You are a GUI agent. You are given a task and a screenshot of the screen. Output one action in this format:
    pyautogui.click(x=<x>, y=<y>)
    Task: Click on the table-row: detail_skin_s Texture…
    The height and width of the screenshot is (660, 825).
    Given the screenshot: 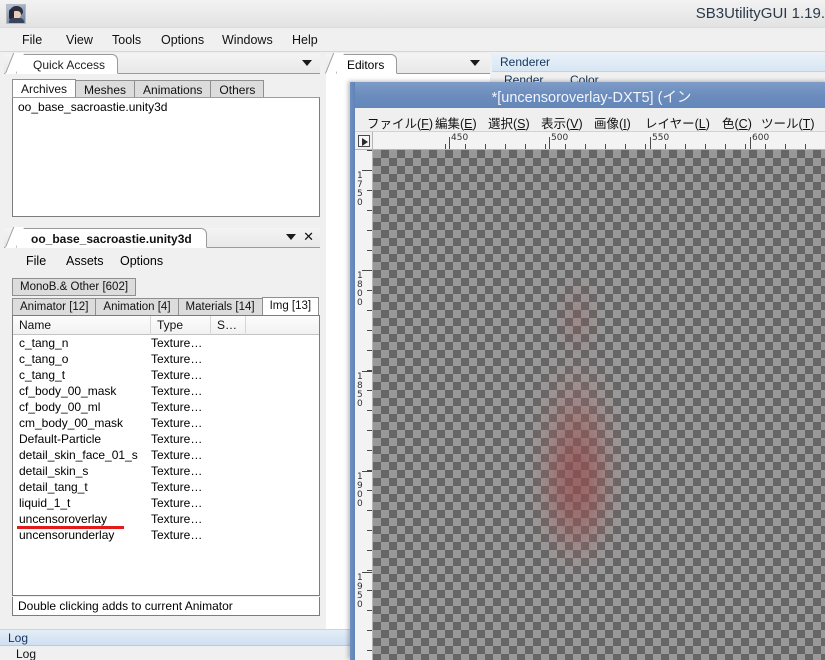 What is the action you would take?
    pyautogui.click(x=166, y=471)
    